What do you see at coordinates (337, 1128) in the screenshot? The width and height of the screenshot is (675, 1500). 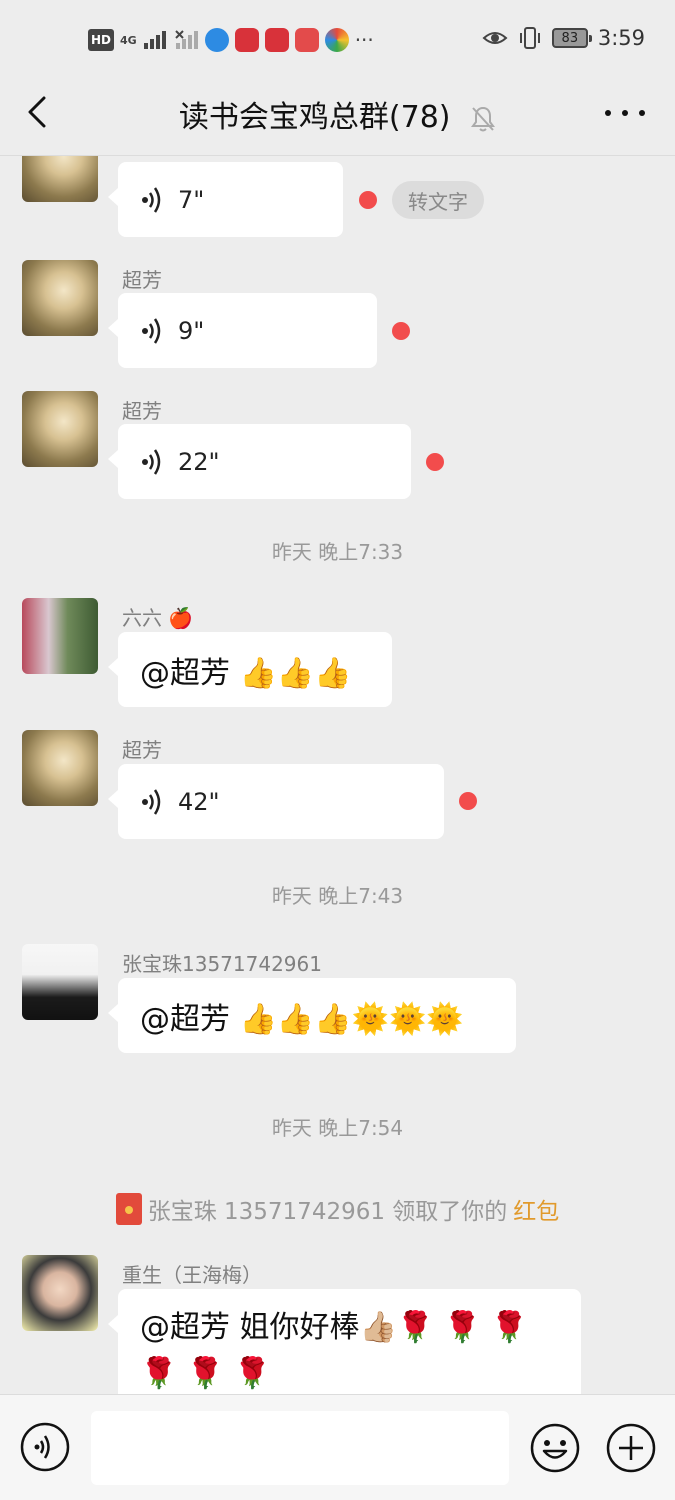 I see `message-timestamp: 昨天 晚上7:54` at bounding box center [337, 1128].